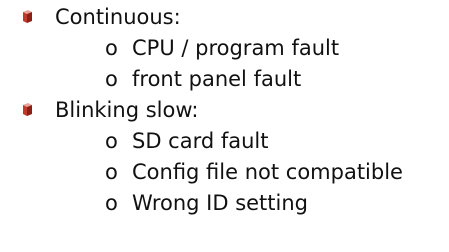 Image resolution: width=449 pixels, height=252 pixels. What do you see at coordinates (236, 48) in the screenshot?
I see `sub-list-item: CPU / program fault` at bounding box center [236, 48].